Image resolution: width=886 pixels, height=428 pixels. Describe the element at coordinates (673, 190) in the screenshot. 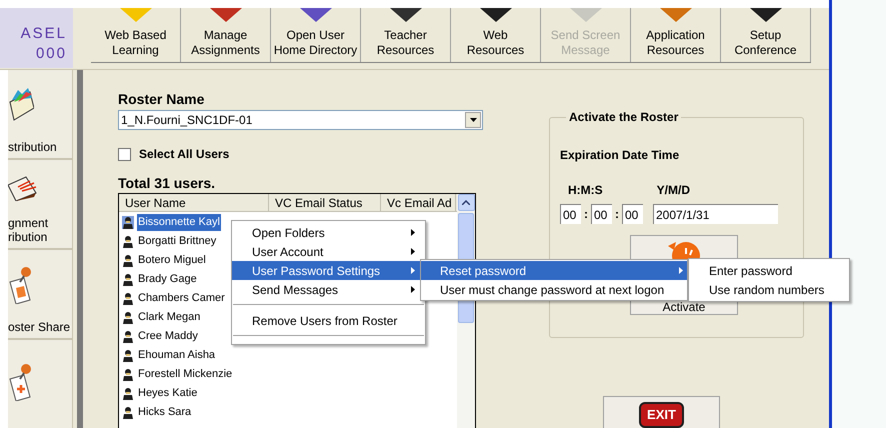

I see `date-label: Y/M/D` at that location.